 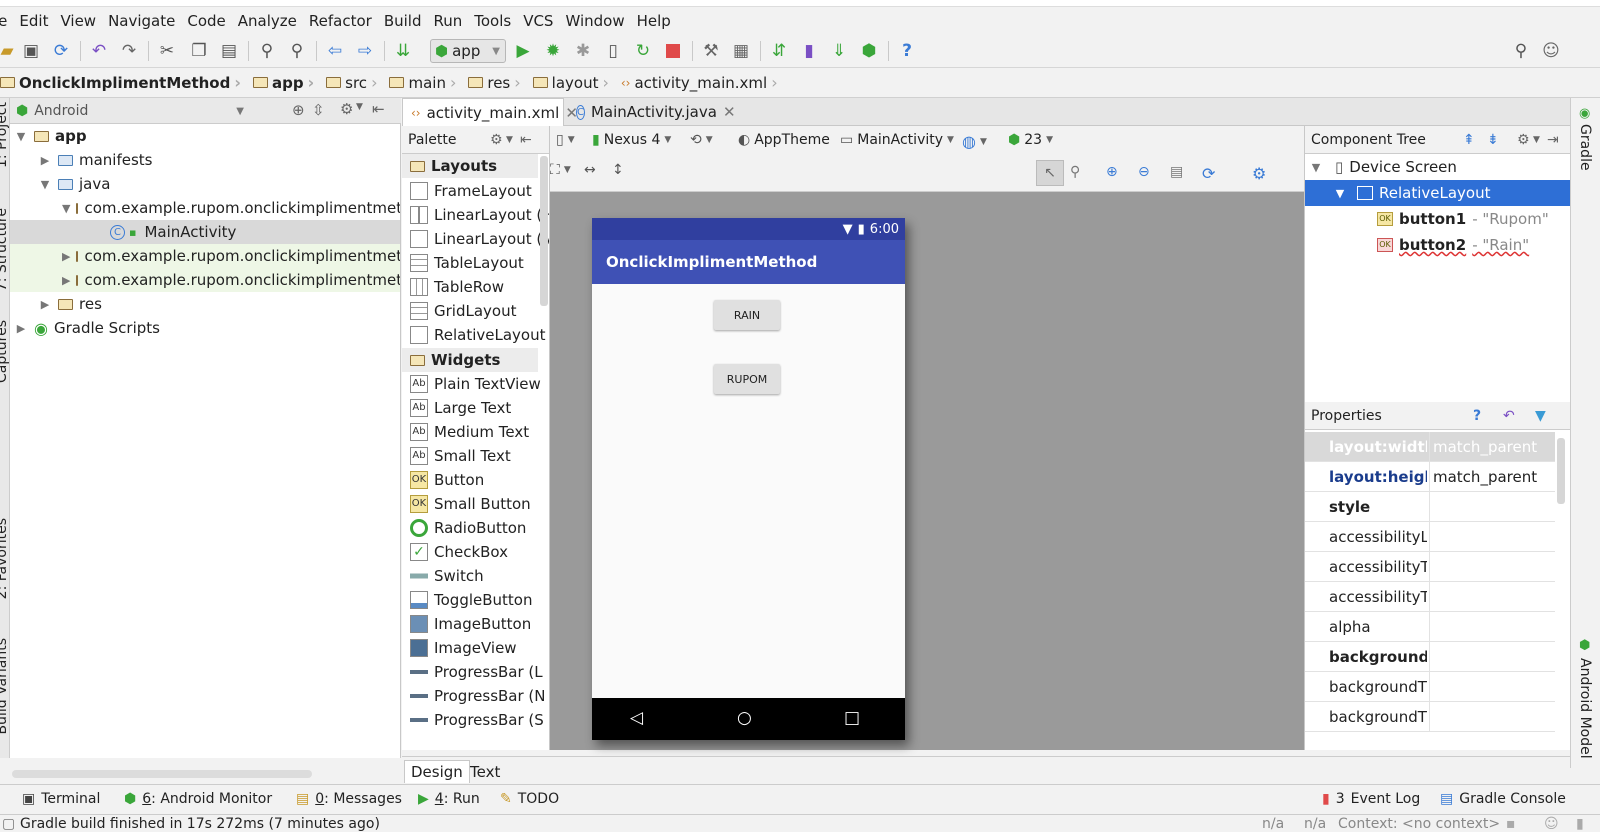 What do you see at coordinates (205, 232) in the screenshot?
I see `tree-item-mainactivity: C ▪ MainActivity` at bounding box center [205, 232].